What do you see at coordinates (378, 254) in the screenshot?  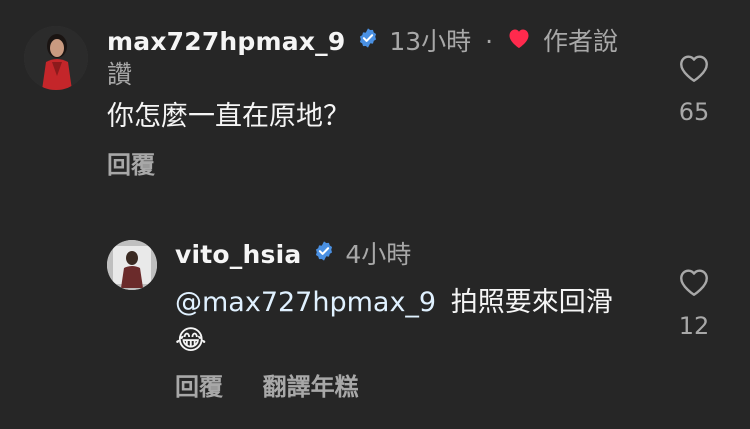 I see `comment-time: 4小時` at bounding box center [378, 254].